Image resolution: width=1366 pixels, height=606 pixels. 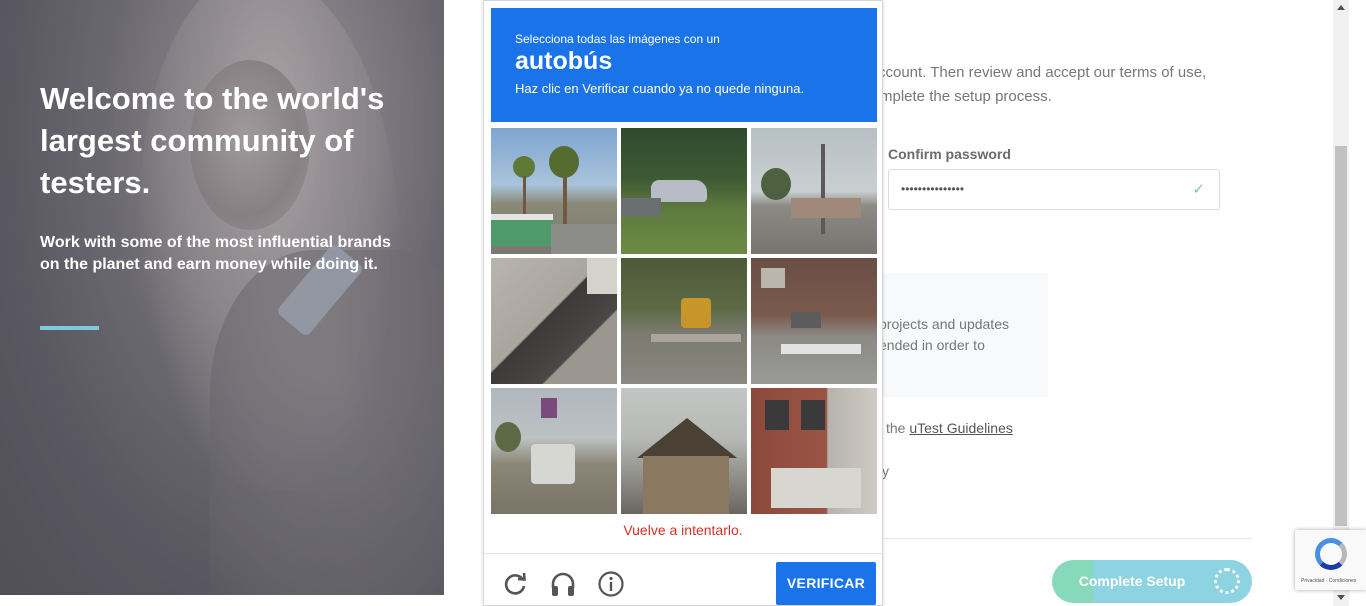 What do you see at coordinates (1227, 581) in the screenshot?
I see `spinner-icon` at bounding box center [1227, 581].